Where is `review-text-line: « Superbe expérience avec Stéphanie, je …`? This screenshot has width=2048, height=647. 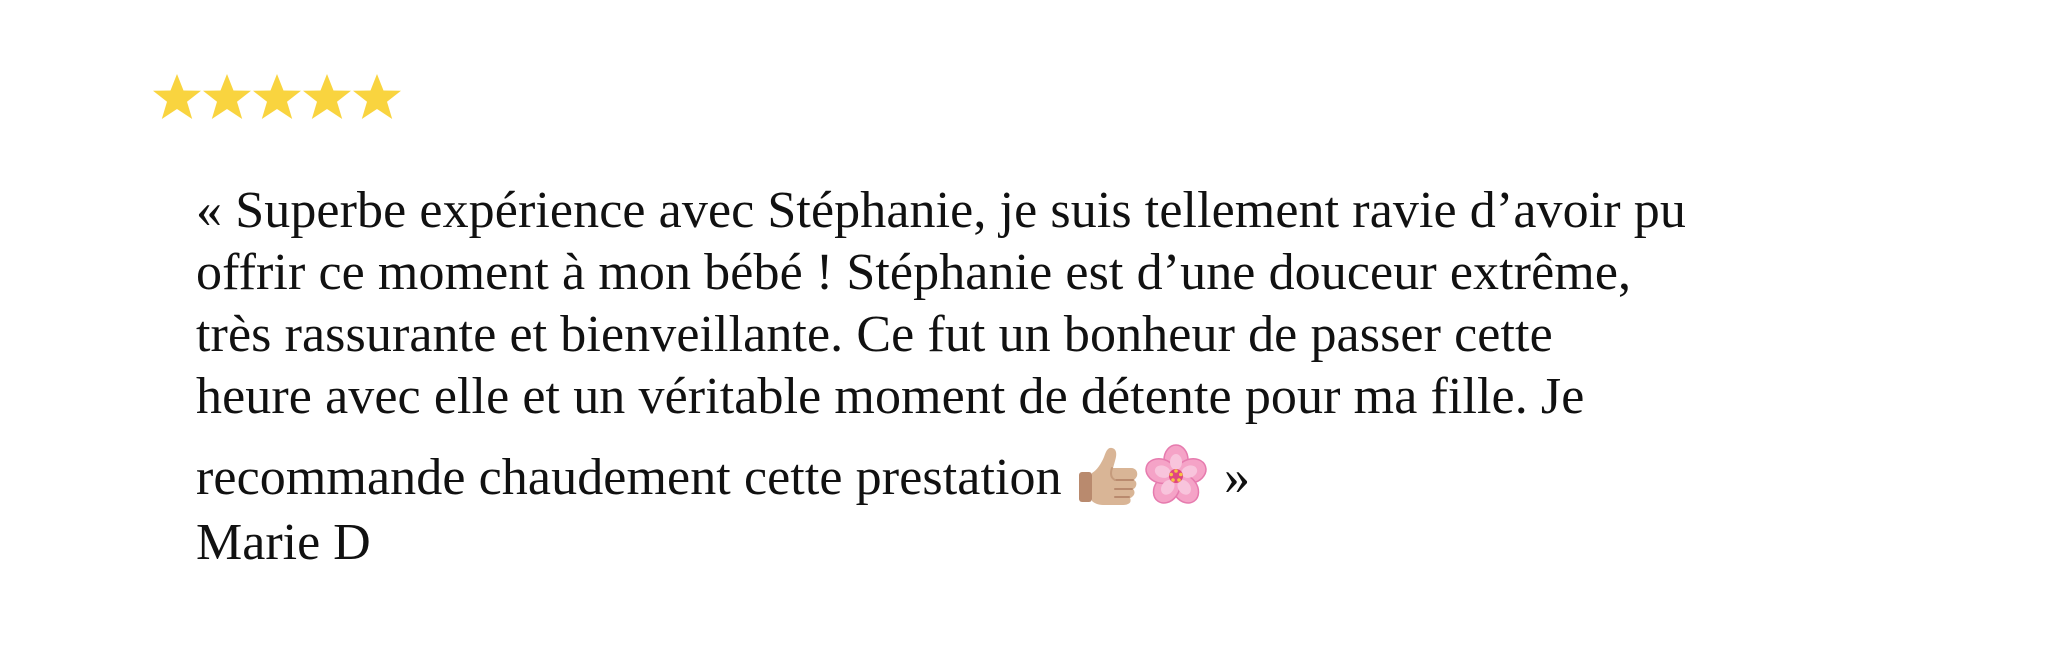 review-text-line: « Superbe expérience avec Stéphanie, je … is located at coordinates (941, 210).